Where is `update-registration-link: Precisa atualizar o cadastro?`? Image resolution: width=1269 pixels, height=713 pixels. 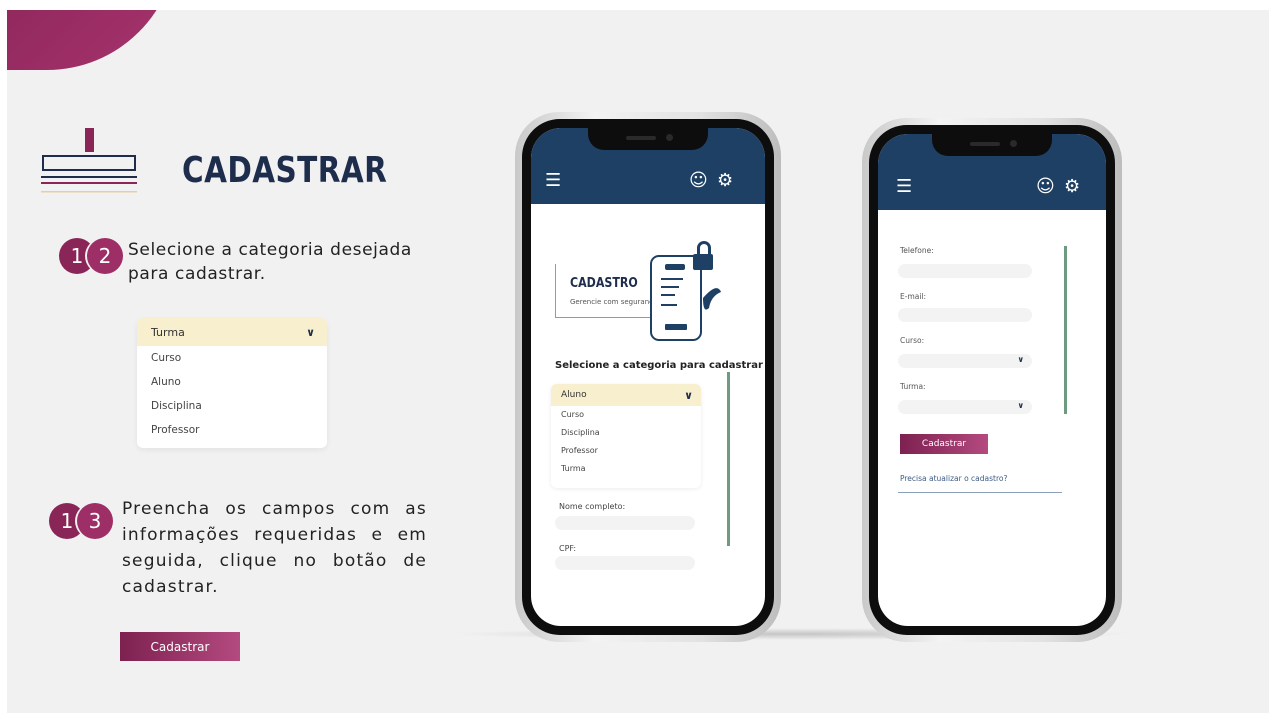
update-registration-link: Precisa atualizar o cadastro? is located at coordinates (953, 478).